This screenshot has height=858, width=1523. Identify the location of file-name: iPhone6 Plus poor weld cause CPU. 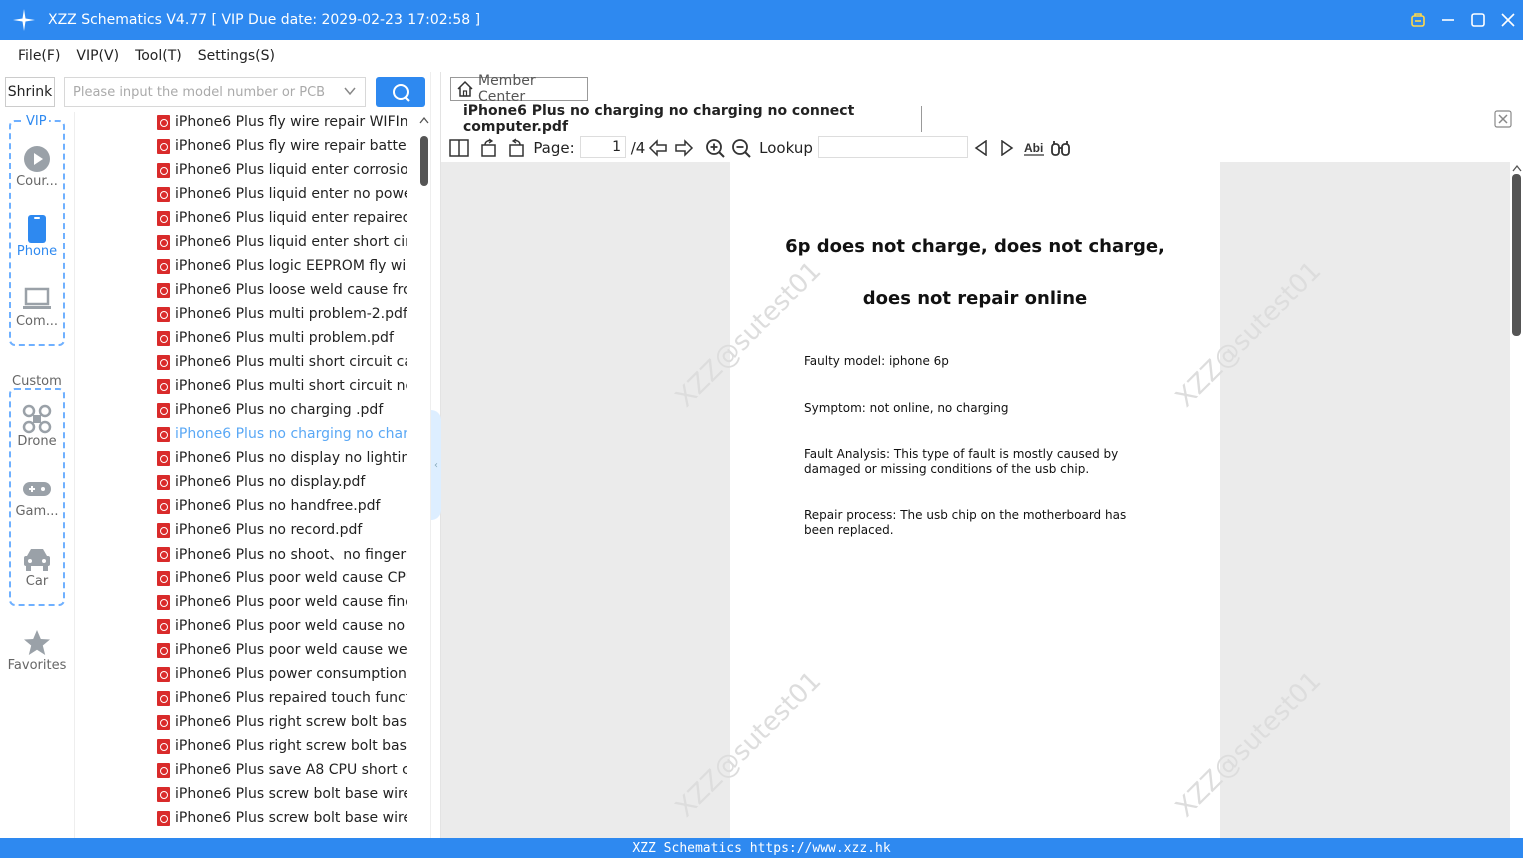
(291, 578).